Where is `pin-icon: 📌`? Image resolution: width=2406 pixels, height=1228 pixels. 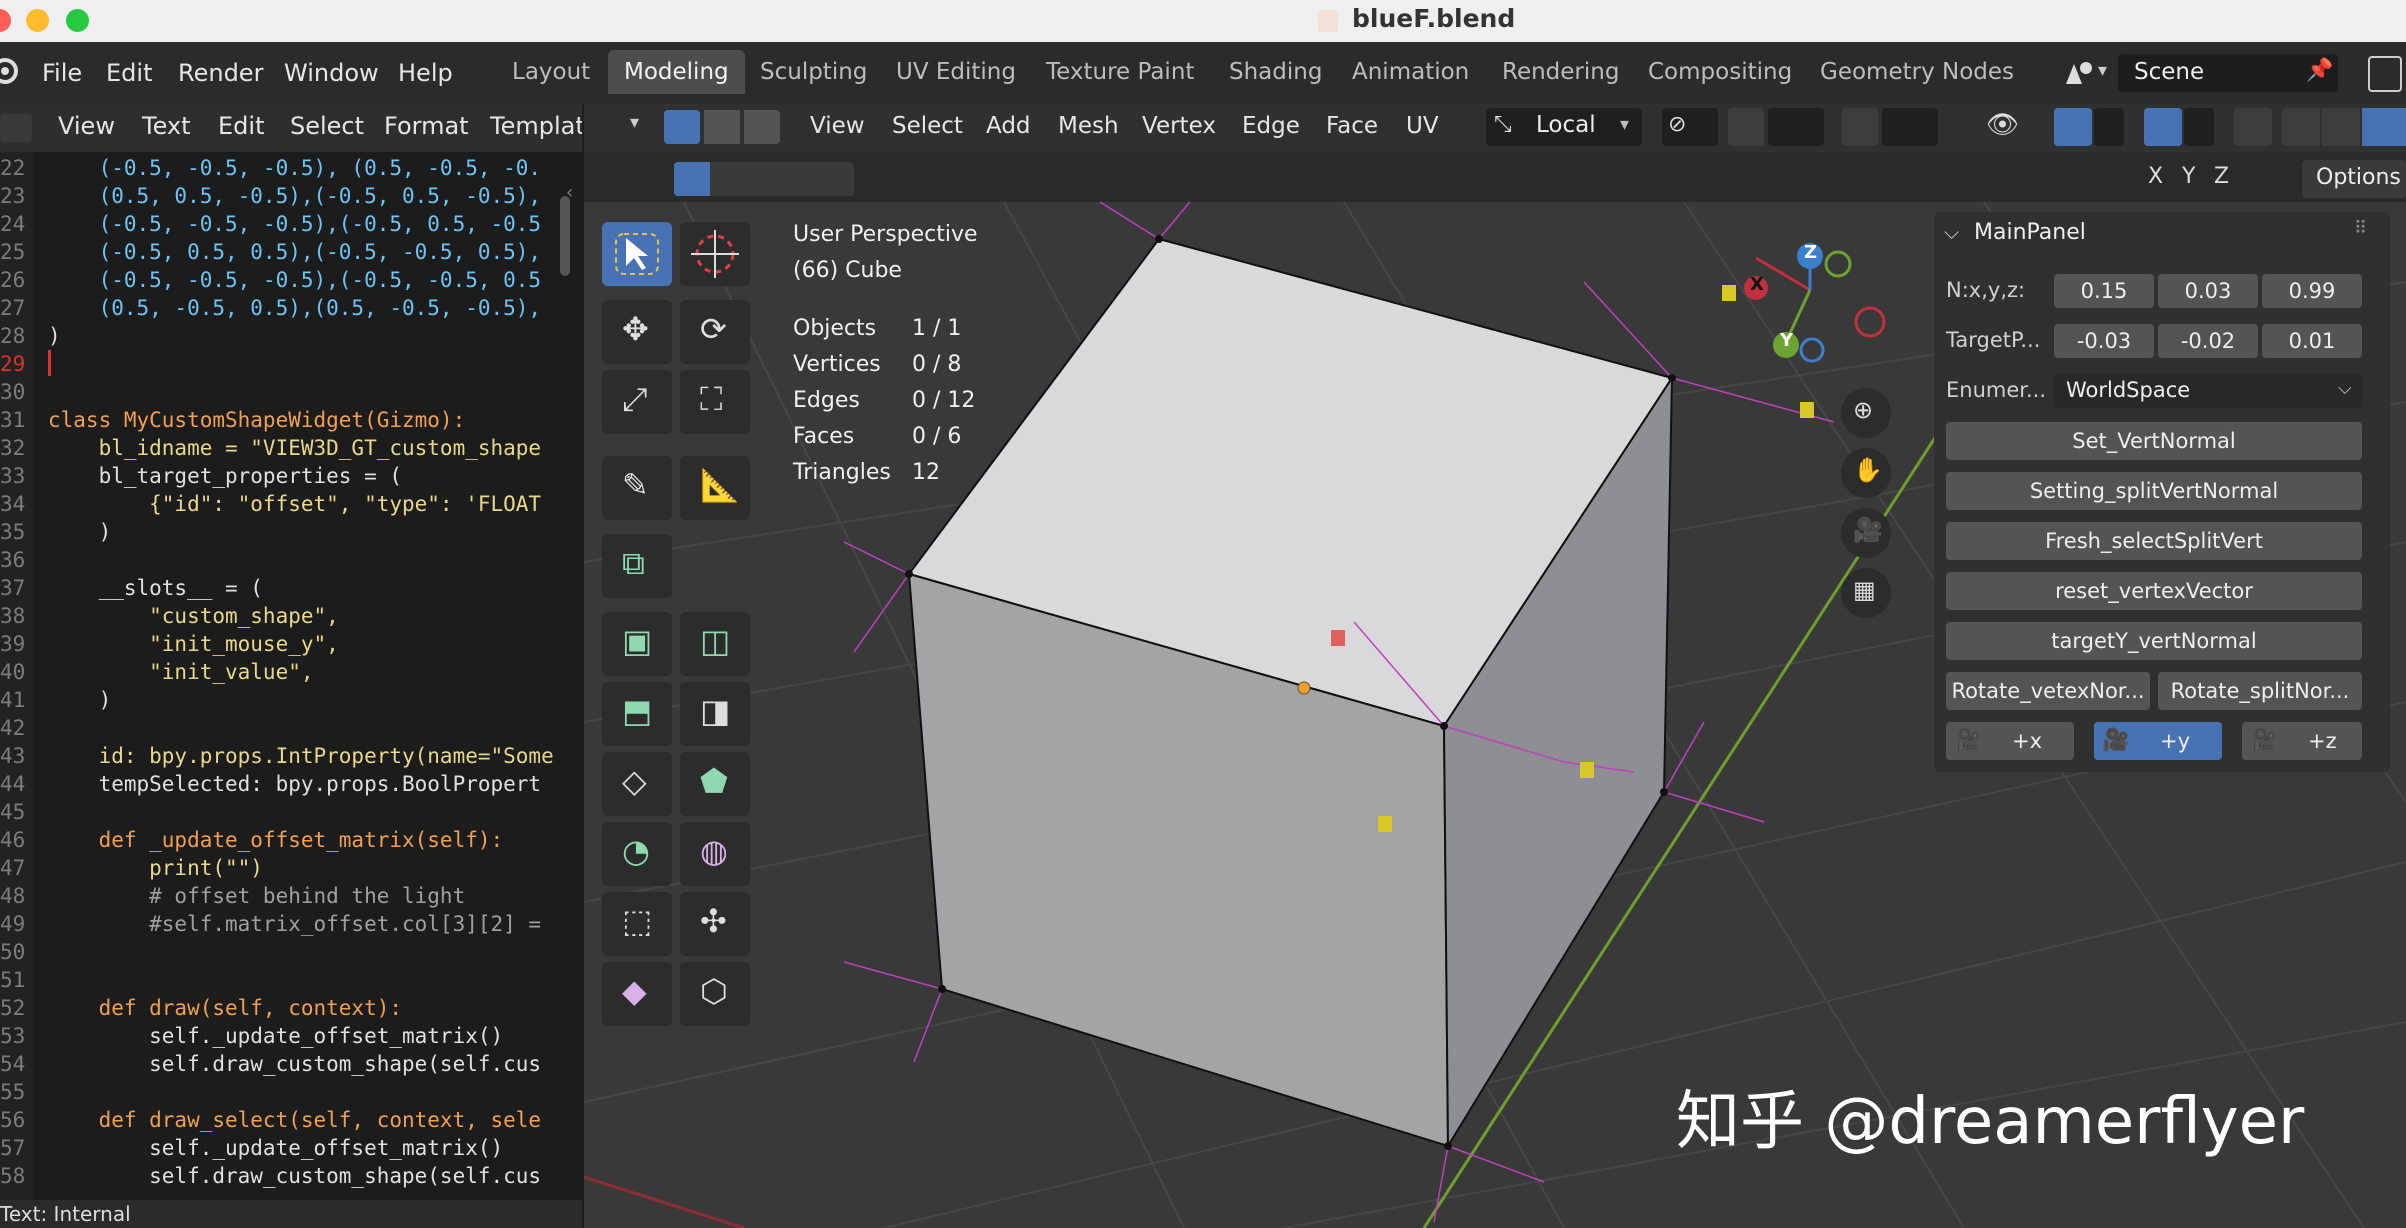 pin-icon: 📌 is located at coordinates (2319, 70).